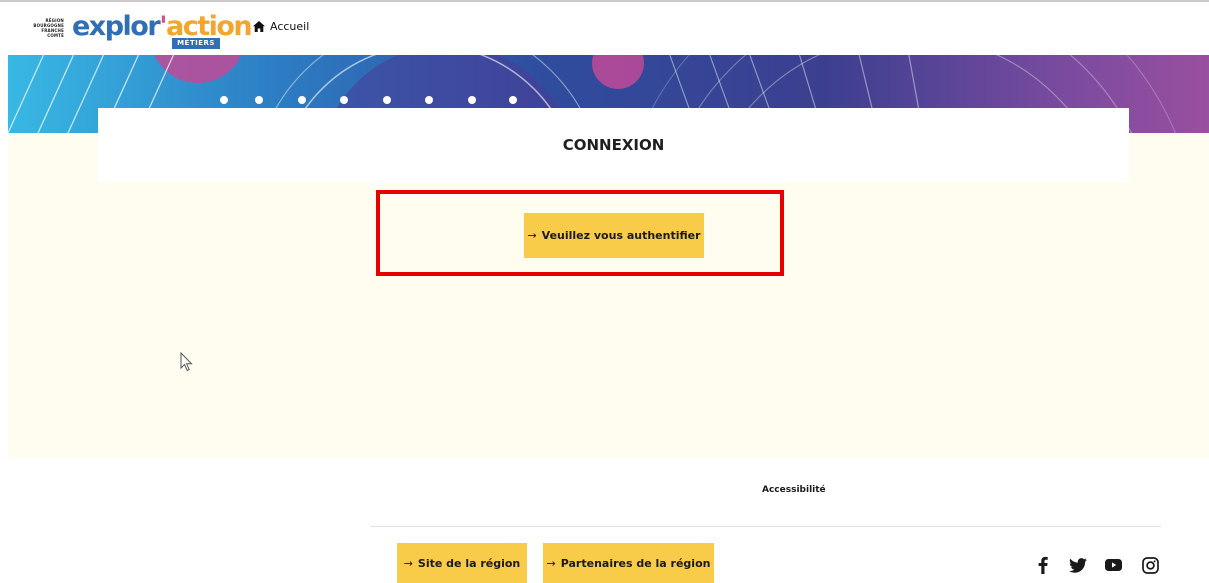  I want to click on page-title: CONNEXION, so click(613, 145).